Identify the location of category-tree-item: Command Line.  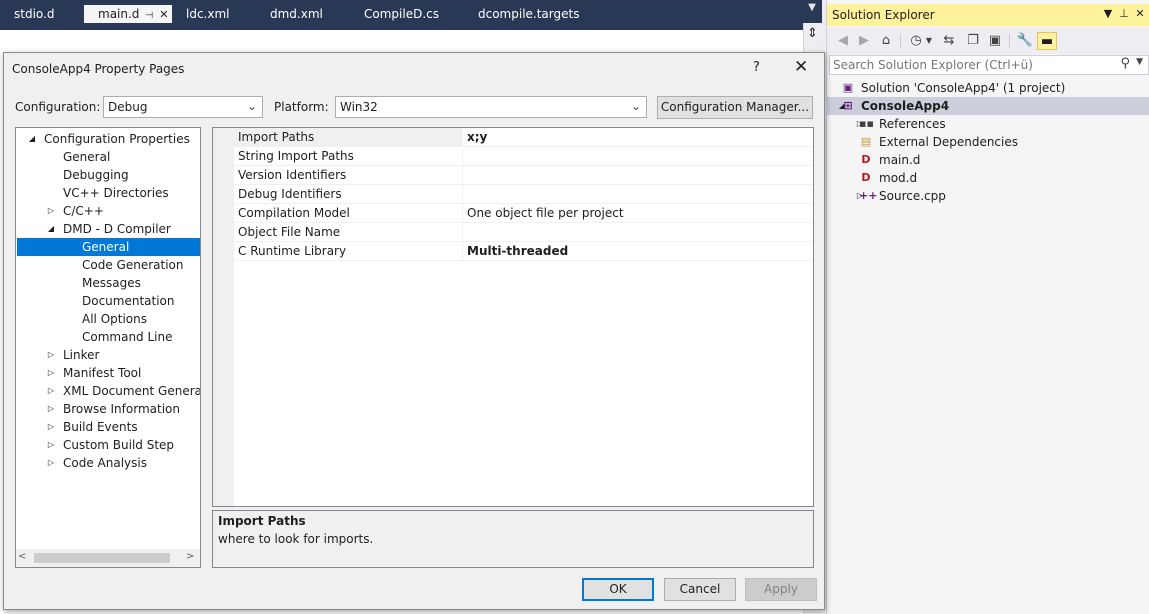
(108, 337).